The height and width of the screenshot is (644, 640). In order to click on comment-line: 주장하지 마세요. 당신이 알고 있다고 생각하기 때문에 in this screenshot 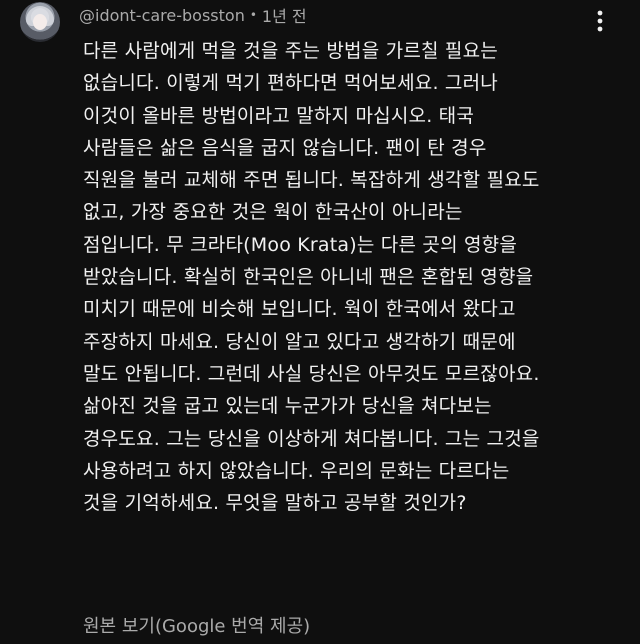, I will do `click(299, 341)`.